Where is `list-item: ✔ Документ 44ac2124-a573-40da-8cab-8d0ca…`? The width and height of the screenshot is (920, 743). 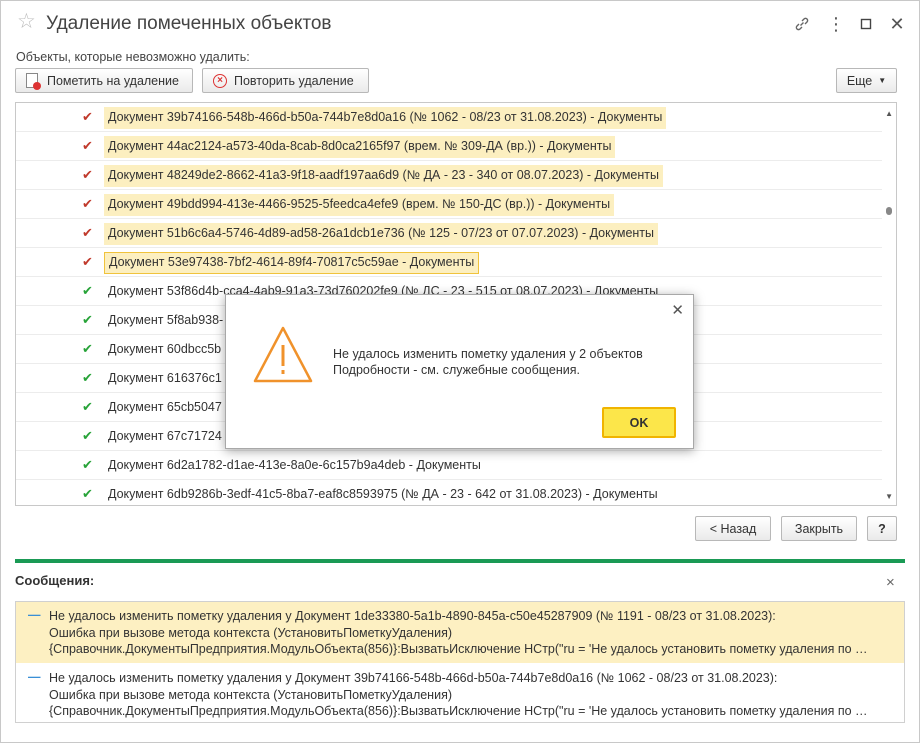 list-item: ✔ Документ 44ac2124-a573-40da-8cab-8d0ca… is located at coordinates (449, 146).